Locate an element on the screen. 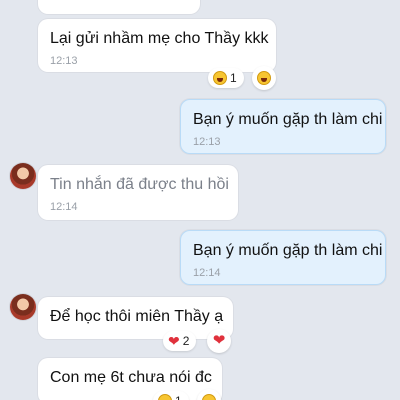 The height and width of the screenshot is (400, 400). add-reaction-button: ❤ is located at coordinates (219, 341).